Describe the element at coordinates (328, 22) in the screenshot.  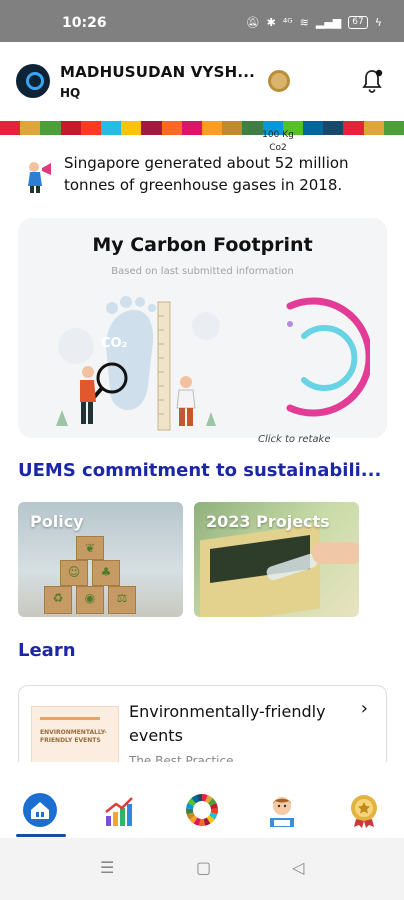
I see `signal-icon: ▂▄▆` at that location.